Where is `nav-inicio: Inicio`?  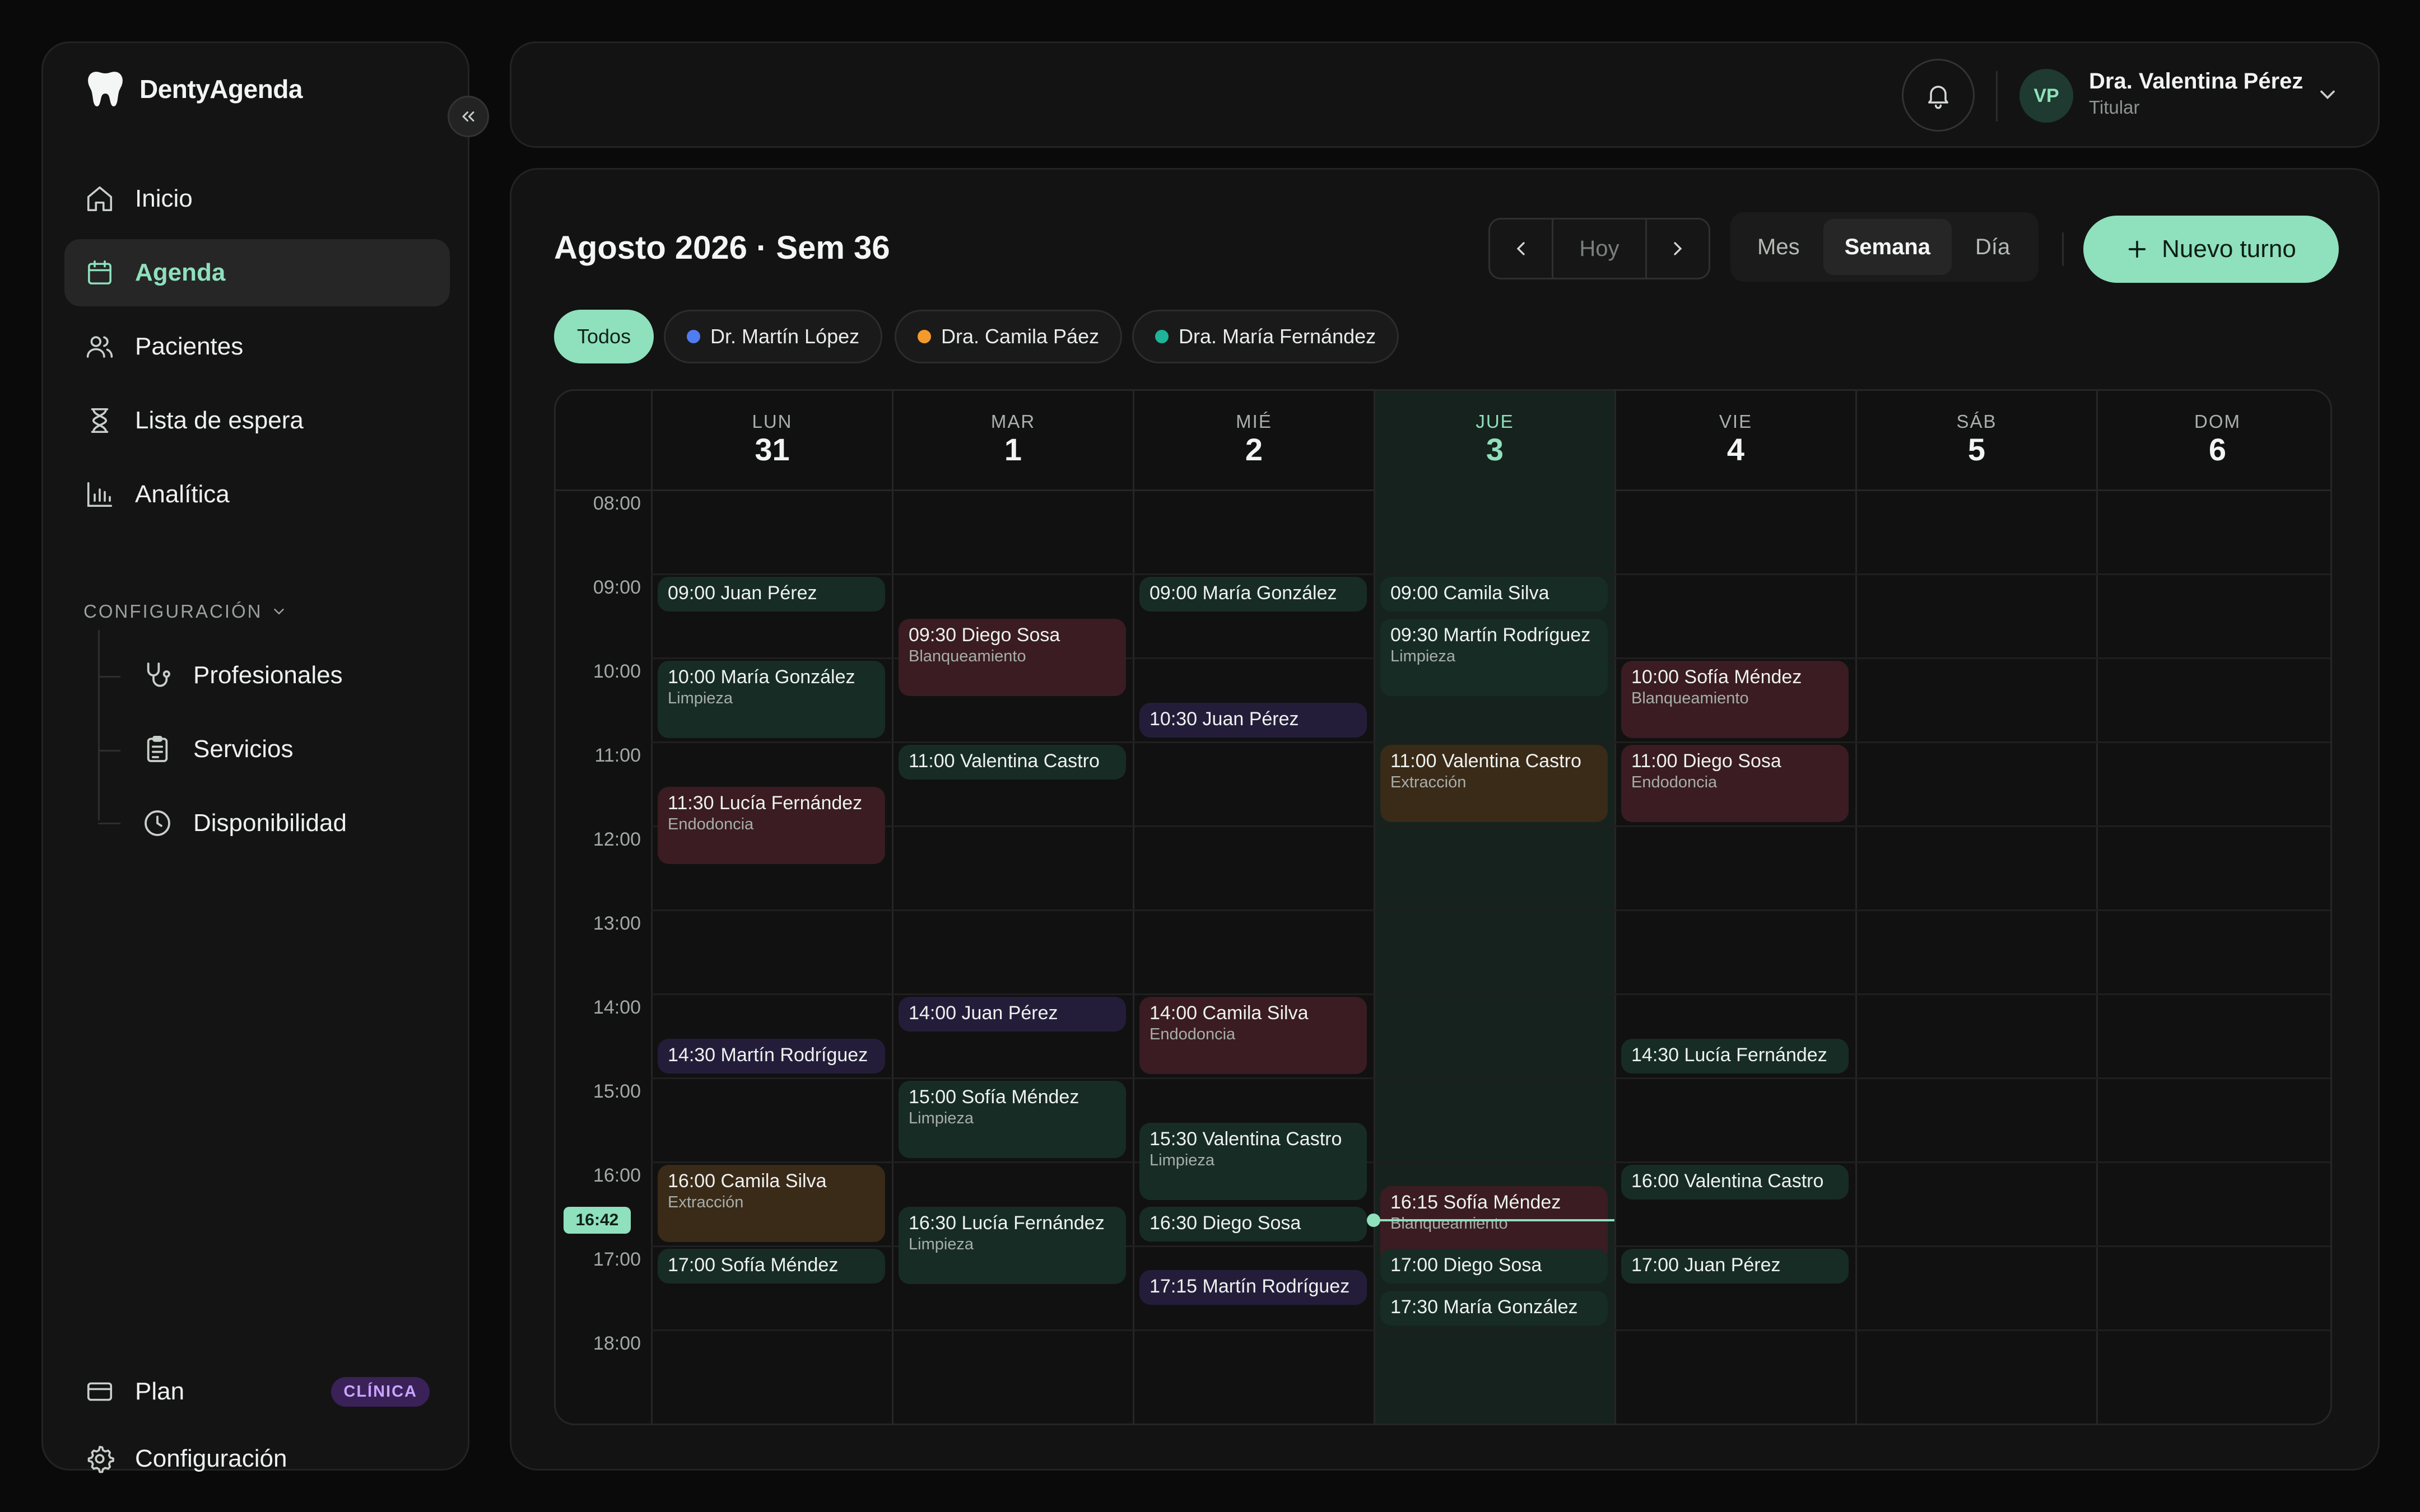
nav-inicio: Inicio is located at coordinates (257, 199).